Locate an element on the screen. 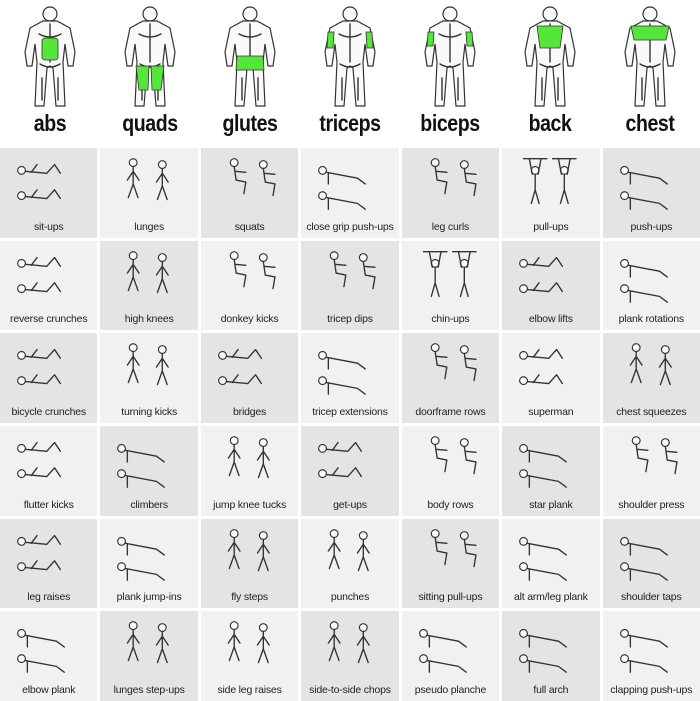  exercise-label: plank jump-ins is located at coordinates (149, 597).